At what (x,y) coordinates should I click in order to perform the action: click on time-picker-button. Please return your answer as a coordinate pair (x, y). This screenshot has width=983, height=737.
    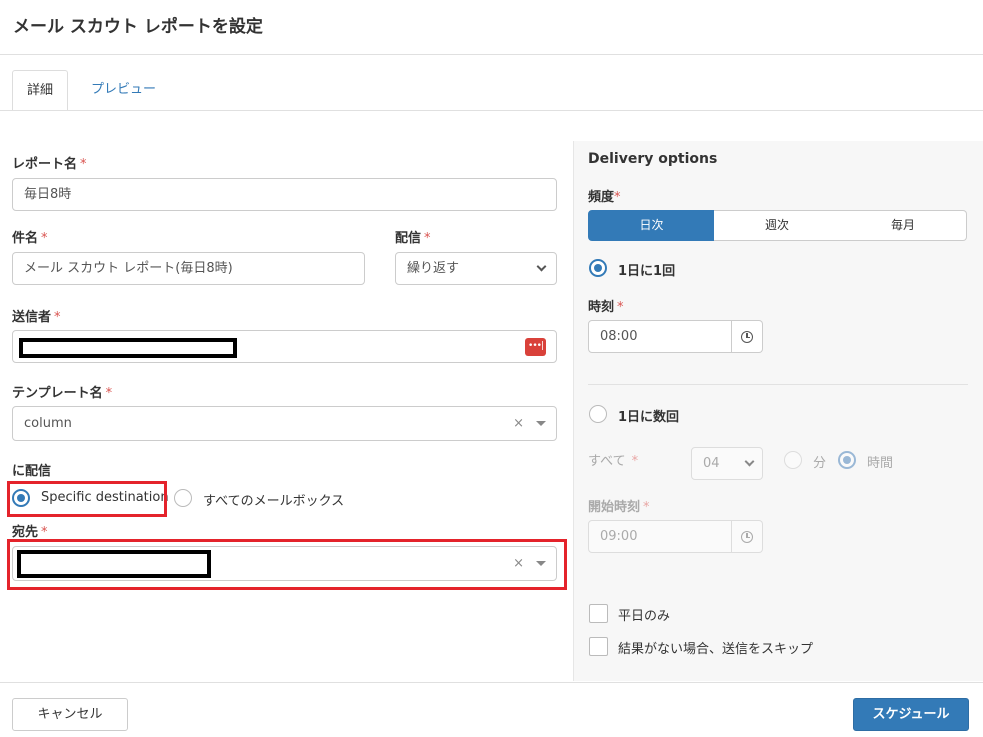
    Looking at the image, I should click on (747, 336).